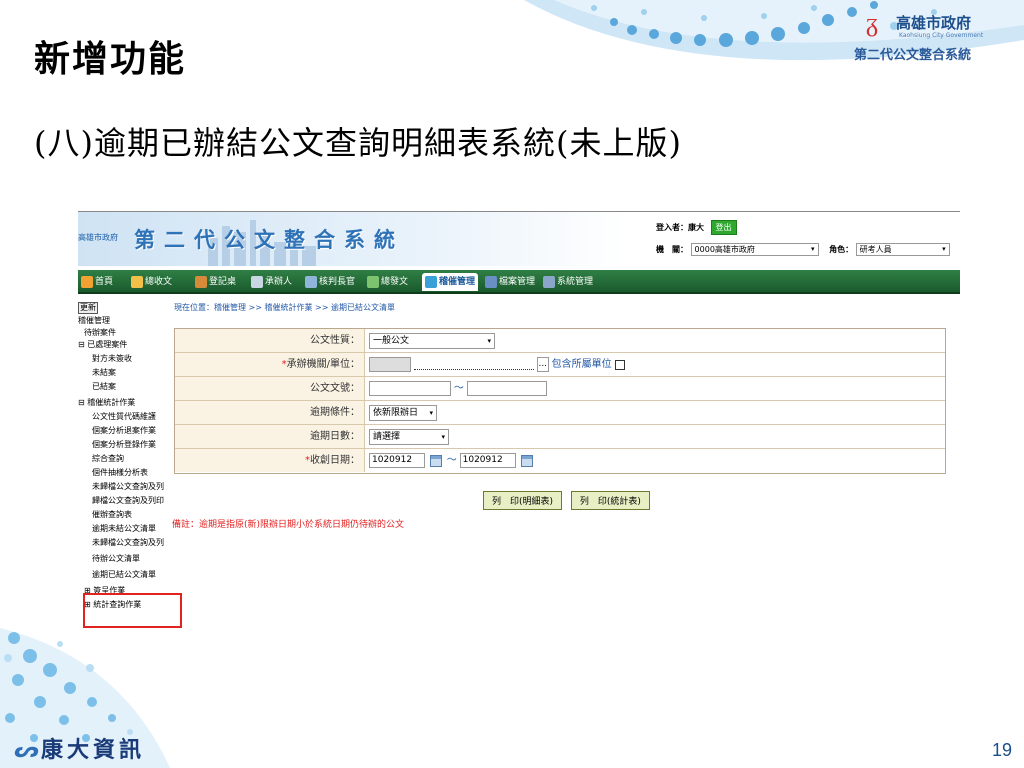 Image resolution: width=1024 pixels, height=768 pixels. Describe the element at coordinates (112, 359) in the screenshot. I see `tree-item: 對方未簽收` at that location.